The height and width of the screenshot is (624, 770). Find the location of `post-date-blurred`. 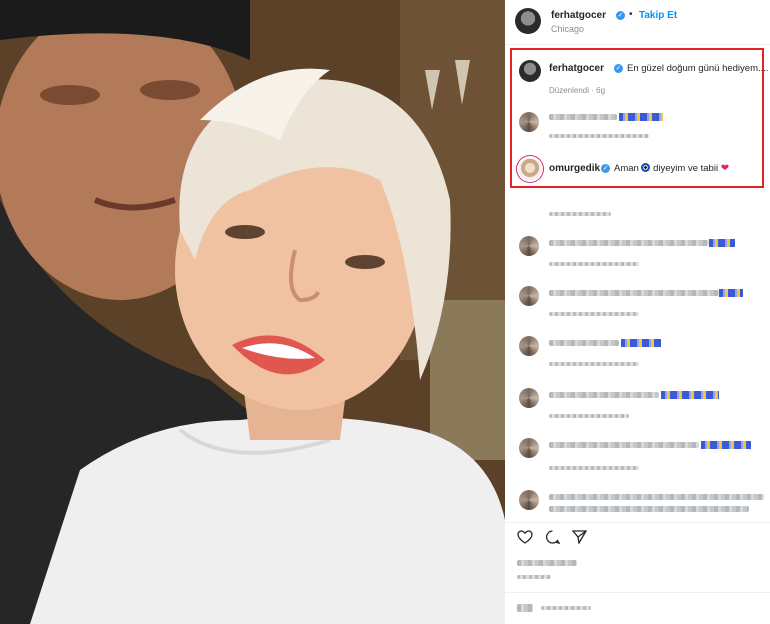

post-date-blurred is located at coordinates (534, 577).